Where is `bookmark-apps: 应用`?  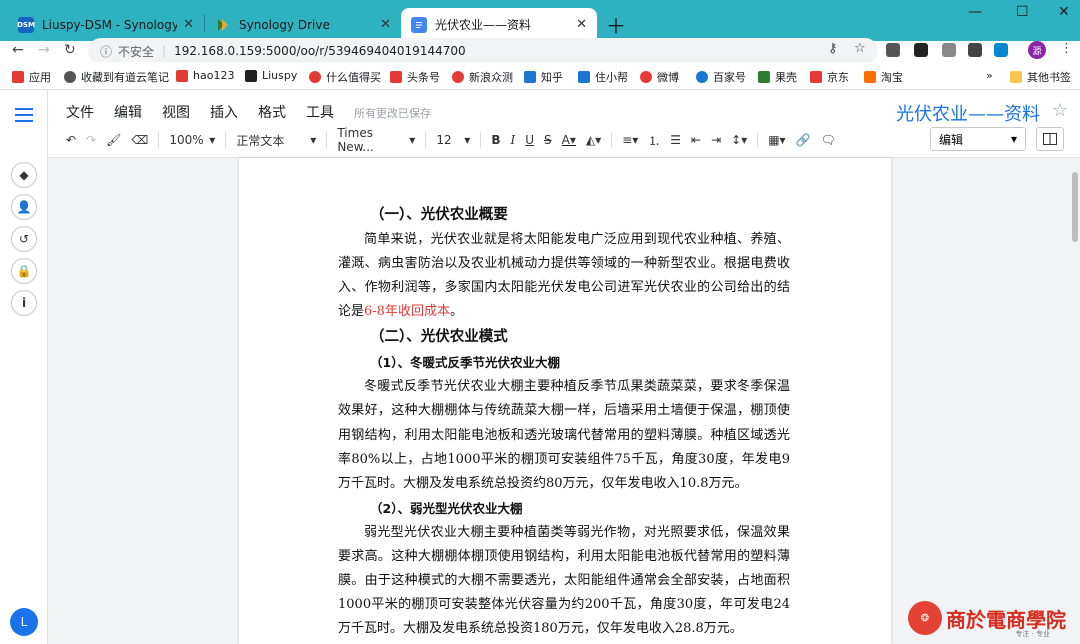 bookmark-apps: 应用 is located at coordinates (31, 77).